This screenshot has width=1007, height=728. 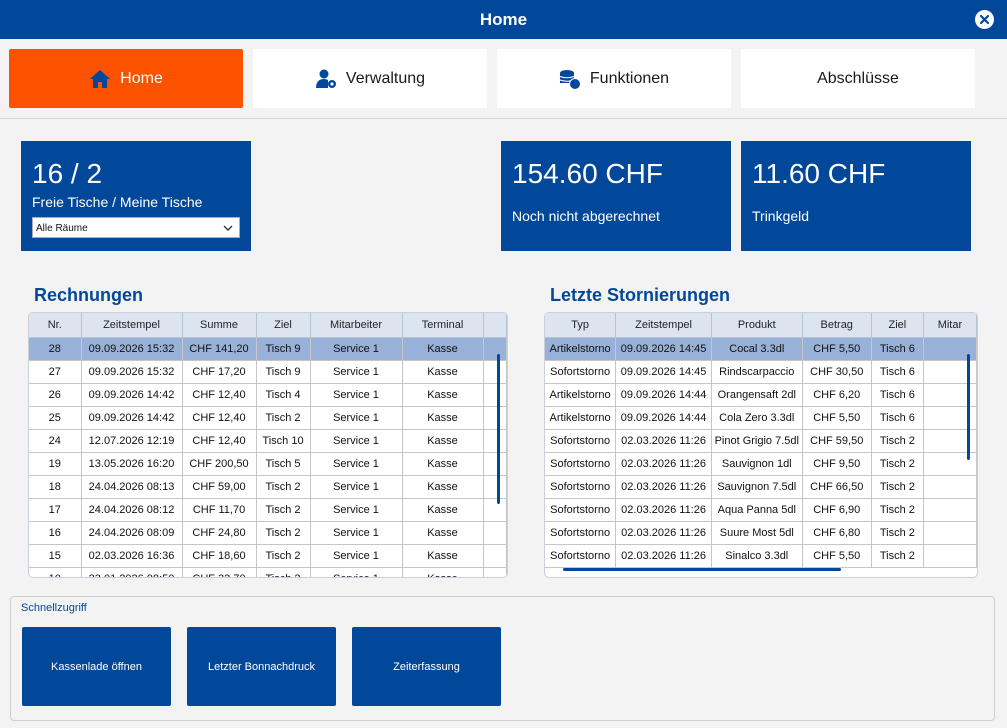 I want to click on main-navigation: Home Verwaltung Funktionen Abschlüsse, so click(x=503, y=79).